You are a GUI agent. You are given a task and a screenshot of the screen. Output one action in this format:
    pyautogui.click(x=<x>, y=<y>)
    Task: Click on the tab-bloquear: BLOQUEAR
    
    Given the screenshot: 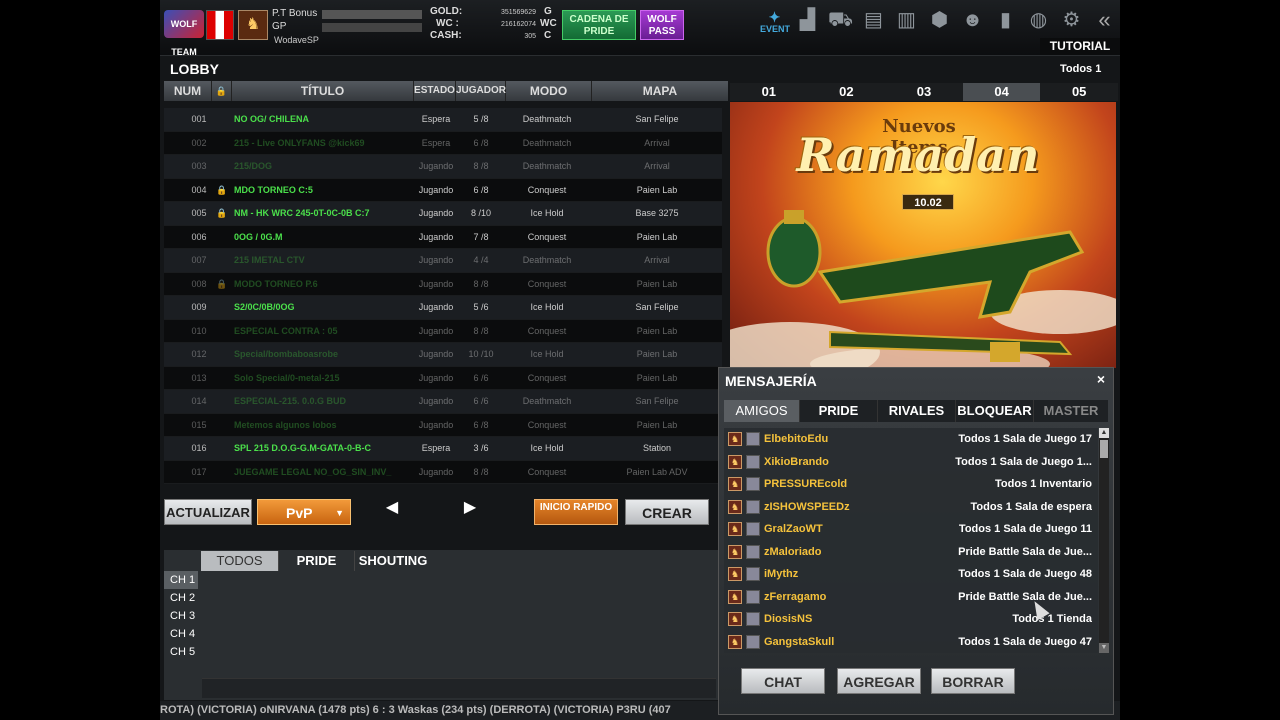 What is the action you would take?
    pyautogui.click(x=995, y=411)
    